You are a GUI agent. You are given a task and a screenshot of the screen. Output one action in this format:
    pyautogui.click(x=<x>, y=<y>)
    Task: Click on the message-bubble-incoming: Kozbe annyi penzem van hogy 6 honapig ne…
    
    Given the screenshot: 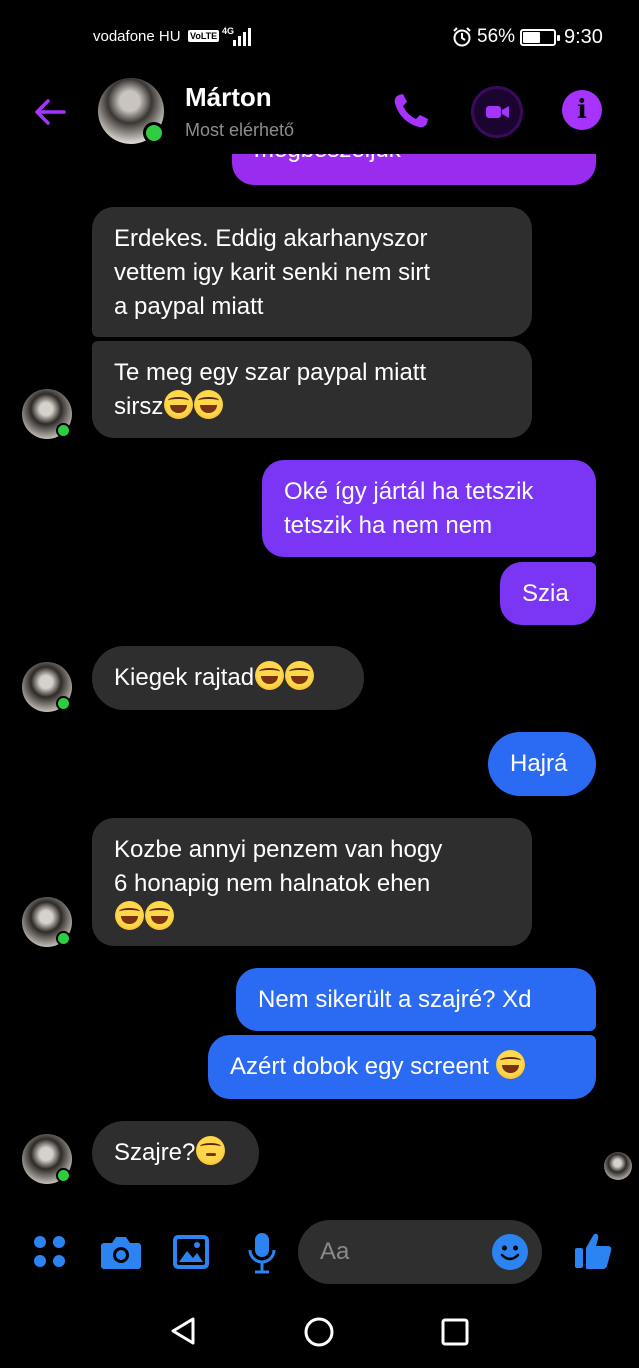 What is the action you would take?
    pyautogui.click(x=312, y=882)
    